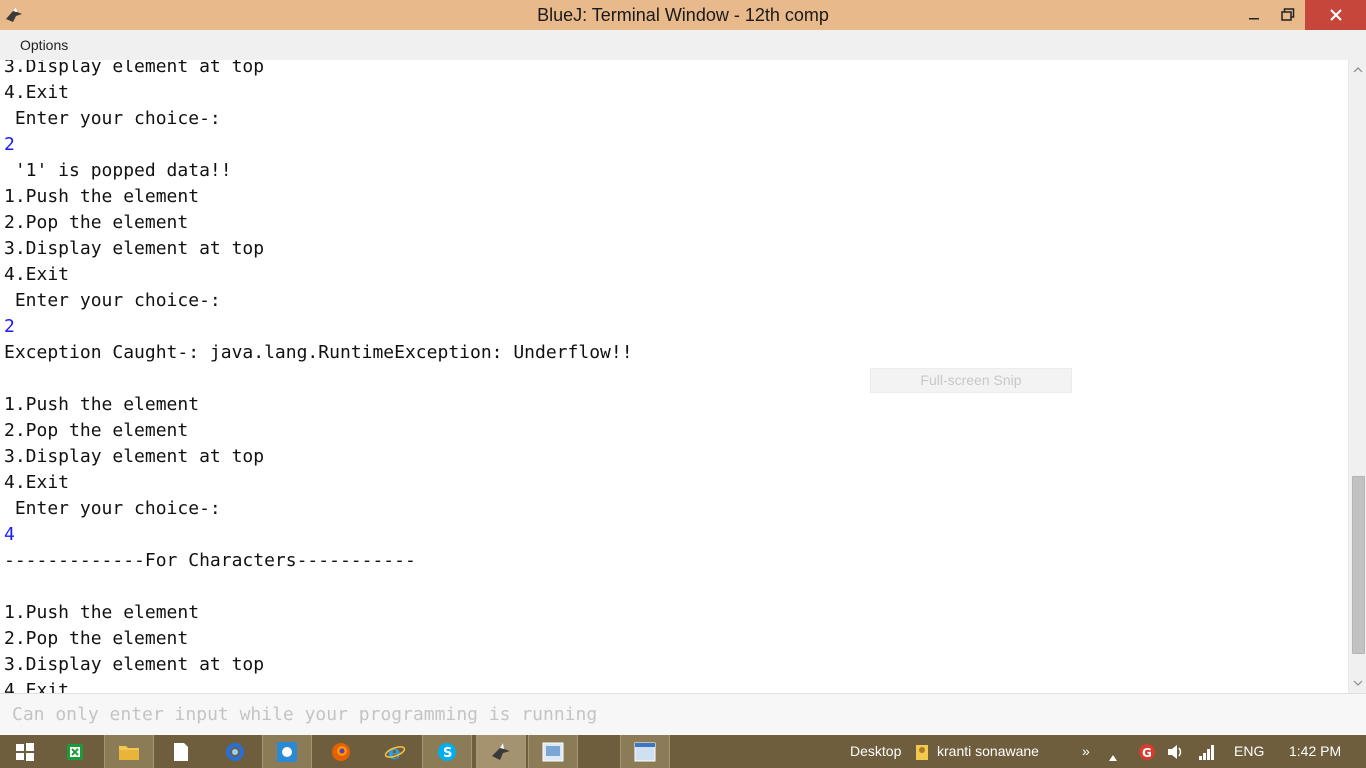 The width and height of the screenshot is (1366, 768). Describe the element at coordinates (1357, 683) in the screenshot. I see `scroll-down-arrow-icon` at that location.